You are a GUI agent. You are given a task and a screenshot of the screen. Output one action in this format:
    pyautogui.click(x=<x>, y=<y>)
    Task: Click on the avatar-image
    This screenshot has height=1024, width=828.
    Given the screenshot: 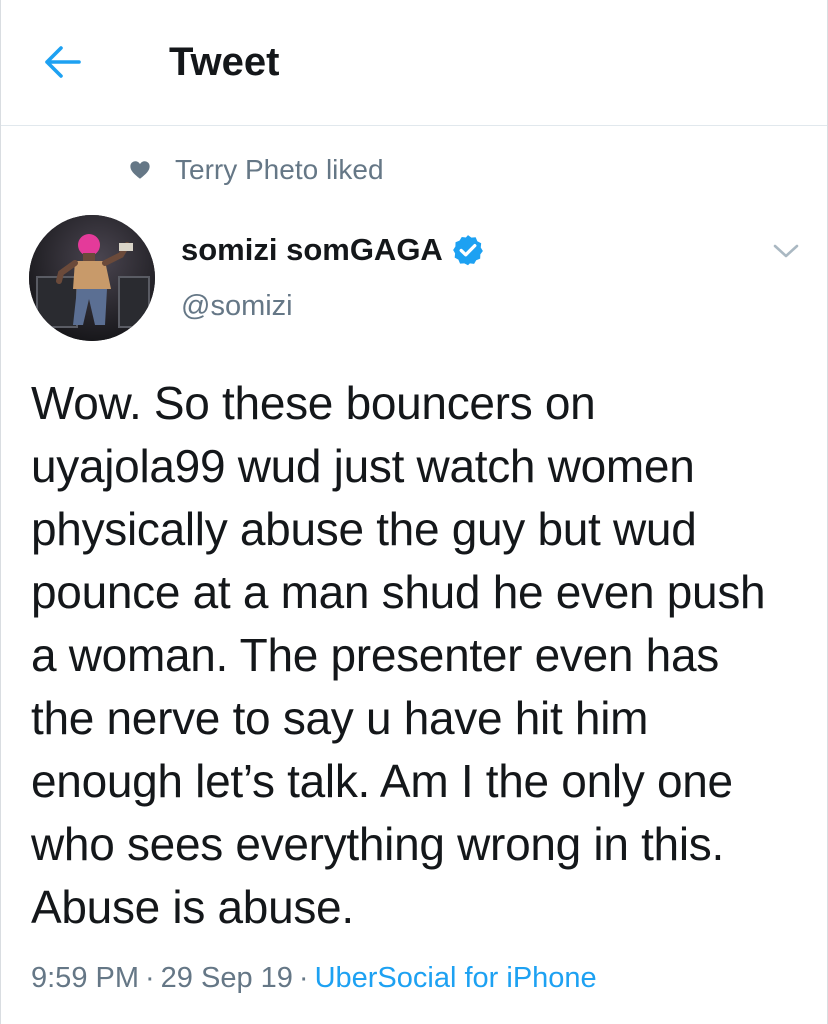 What is the action you would take?
    pyautogui.click(x=92, y=278)
    